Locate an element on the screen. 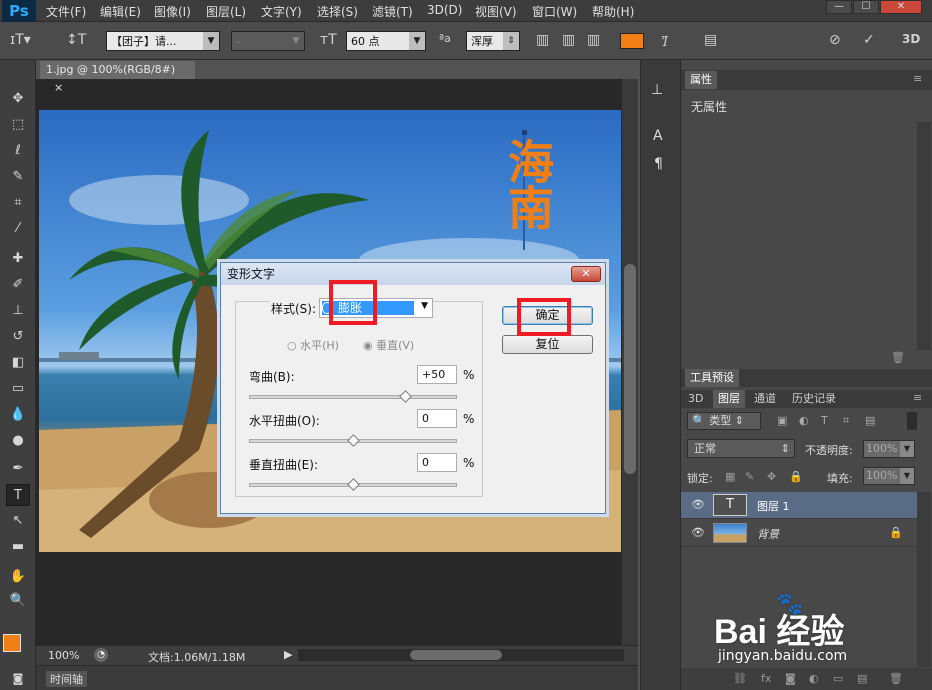 This screenshot has height=690, width=932. eyedropper-tool-icon: ⁄ is located at coordinates (18, 229).